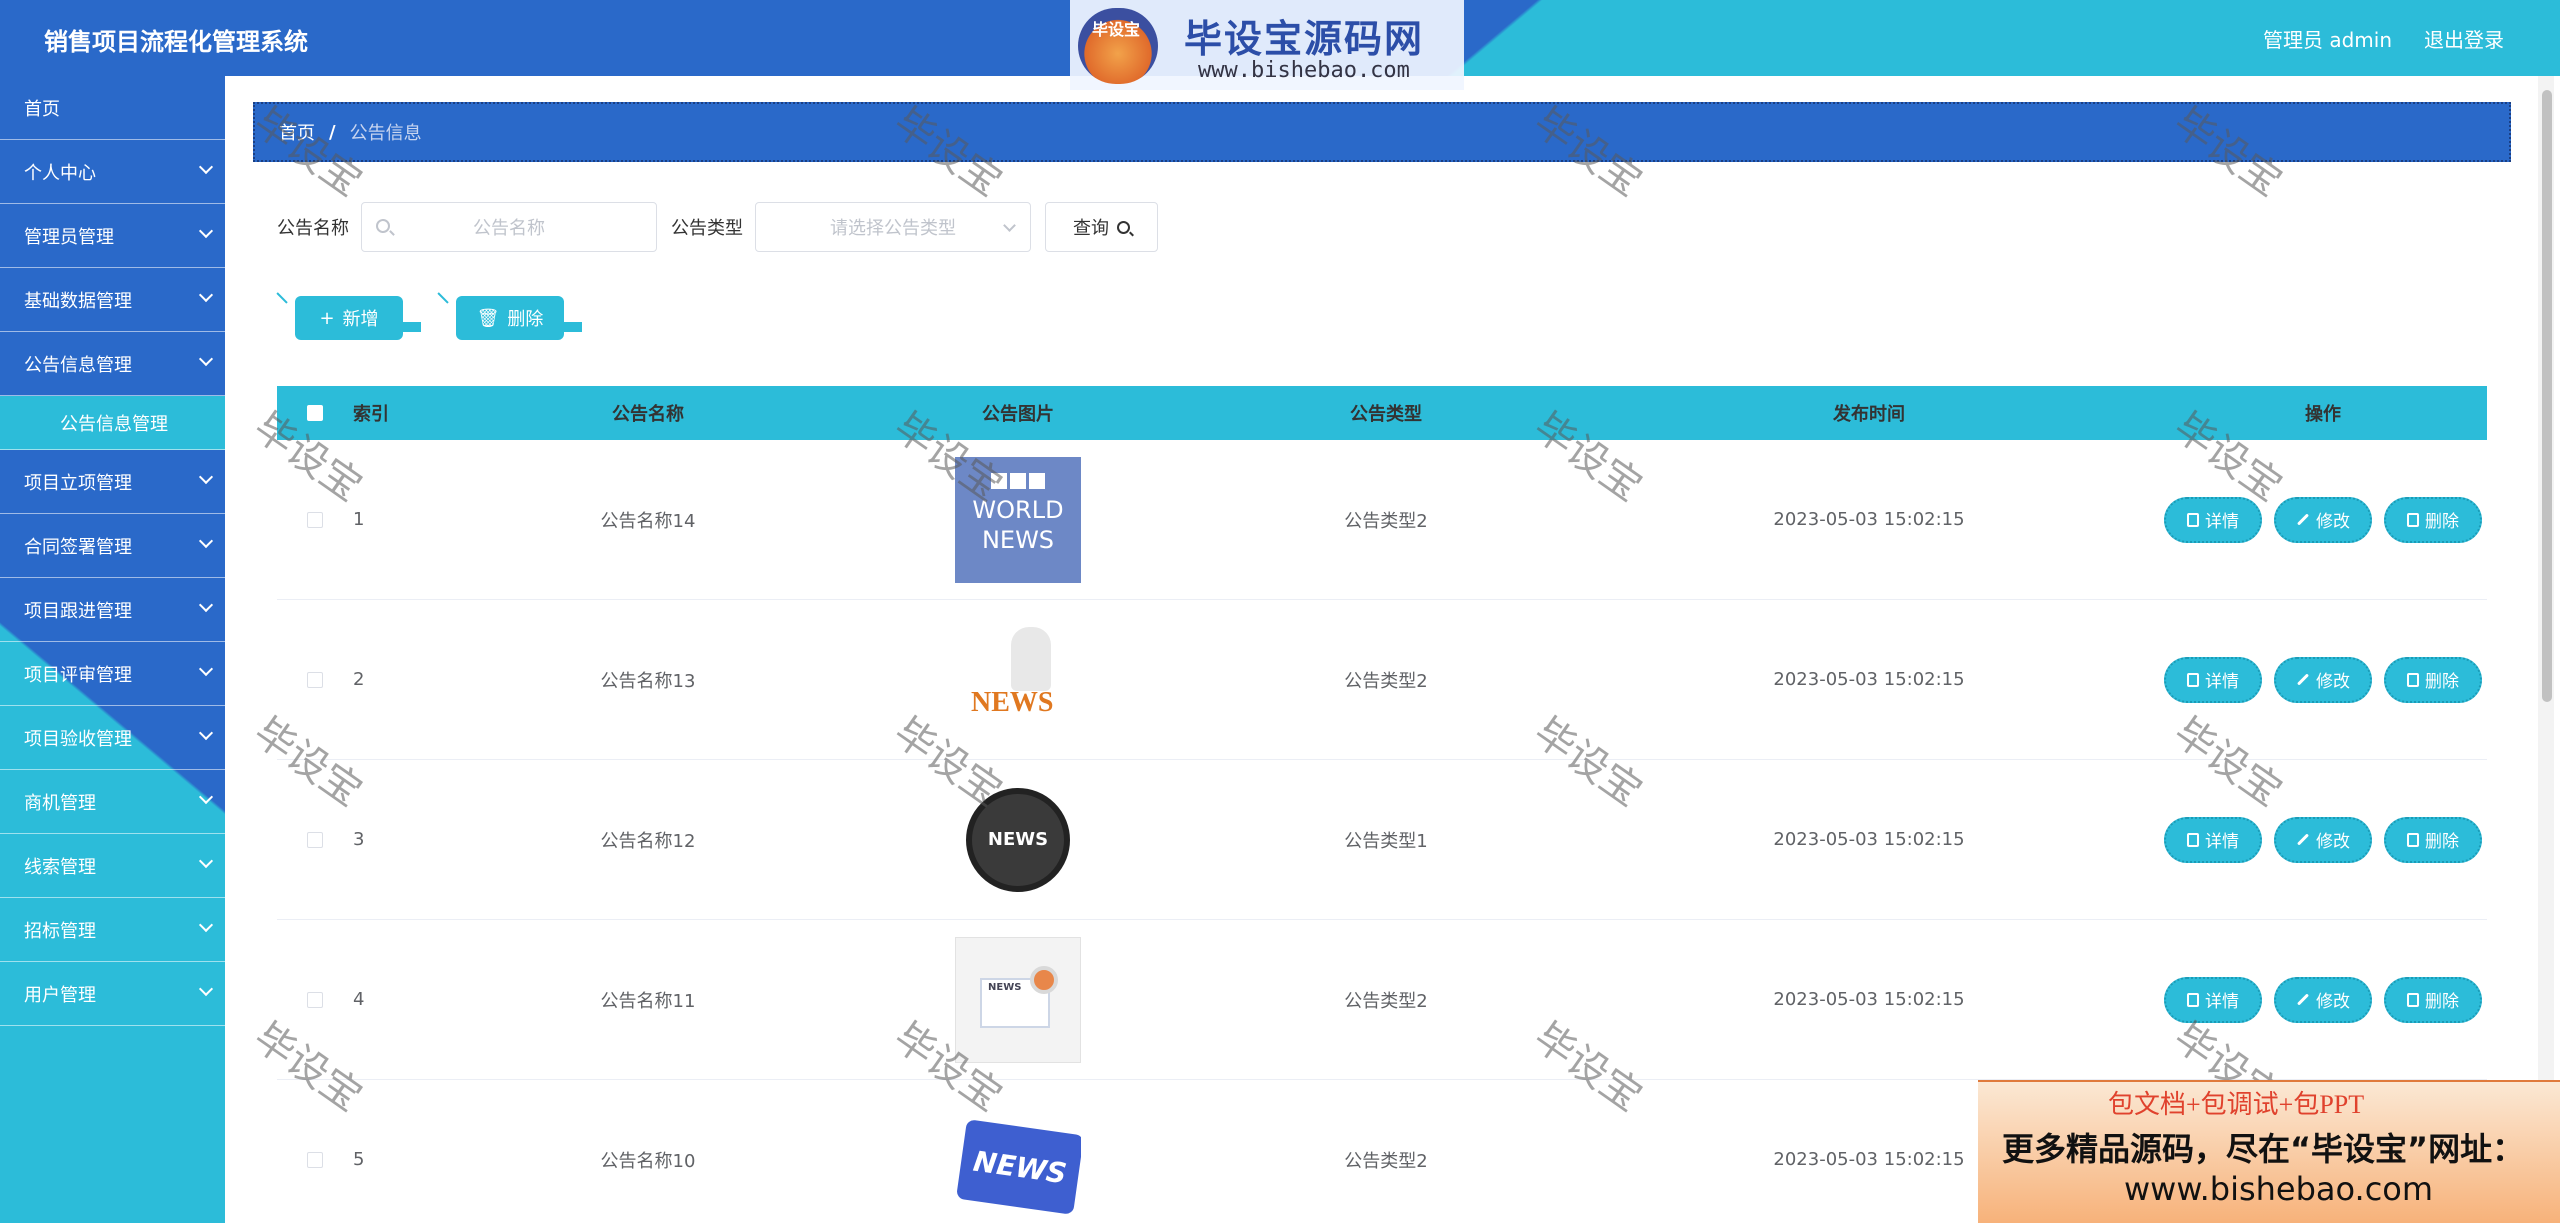  What do you see at coordinates (1386, 841) in the screenshot?
I see `row-notice-type: 公告类型1` at bounding box center [1386, 841].